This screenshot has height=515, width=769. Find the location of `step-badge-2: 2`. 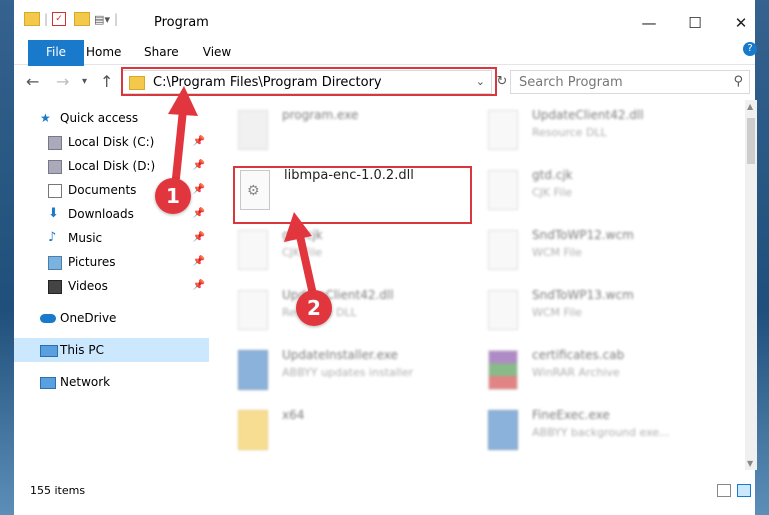

step-badge-2: 2 is located at coordinates (314, 308).